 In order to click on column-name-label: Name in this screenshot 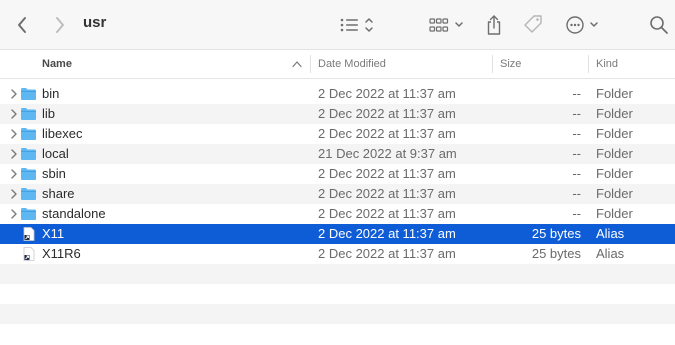, I will do `click(57, 64)`.